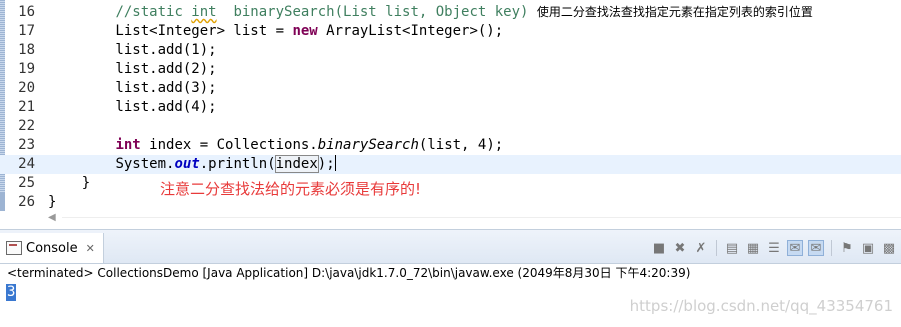  I want to click on line-number: 19, so click(26, 69).